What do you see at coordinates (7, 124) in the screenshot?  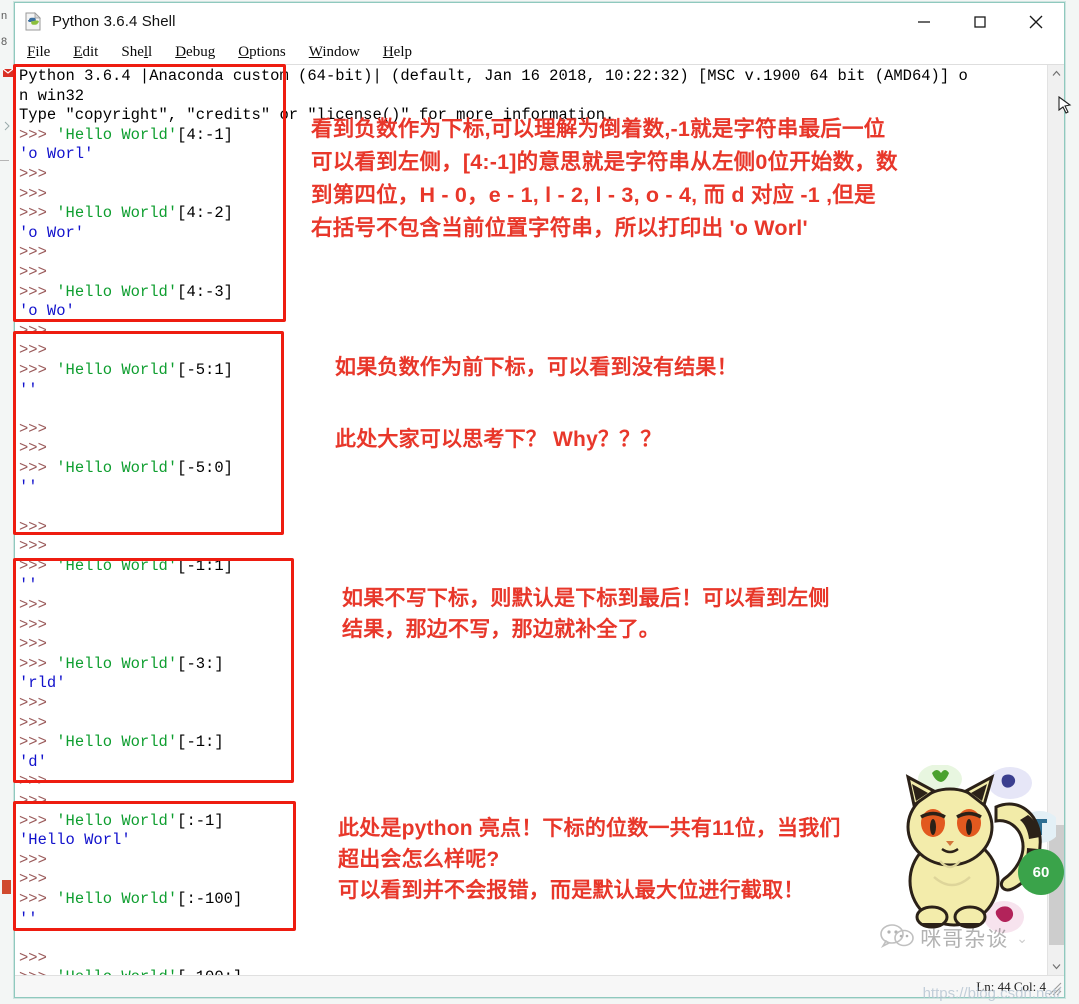 I see `desktop-arrow-icon` at bounding box center [7, 124].